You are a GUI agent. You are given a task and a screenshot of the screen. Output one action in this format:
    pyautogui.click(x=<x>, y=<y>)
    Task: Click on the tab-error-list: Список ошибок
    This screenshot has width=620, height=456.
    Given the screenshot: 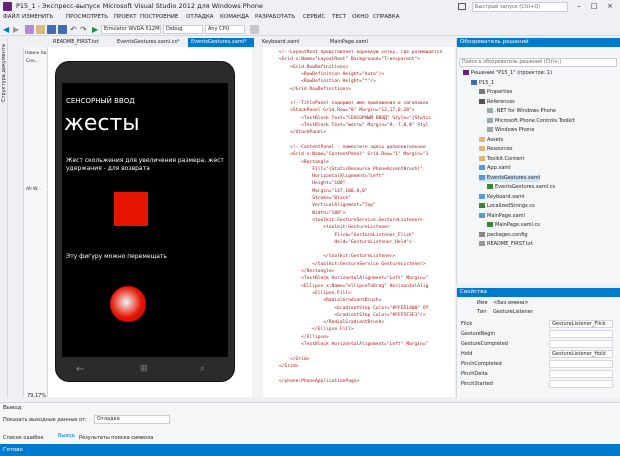 What is the action you would take?
    pyautogui.click(x=23, y=438)
    